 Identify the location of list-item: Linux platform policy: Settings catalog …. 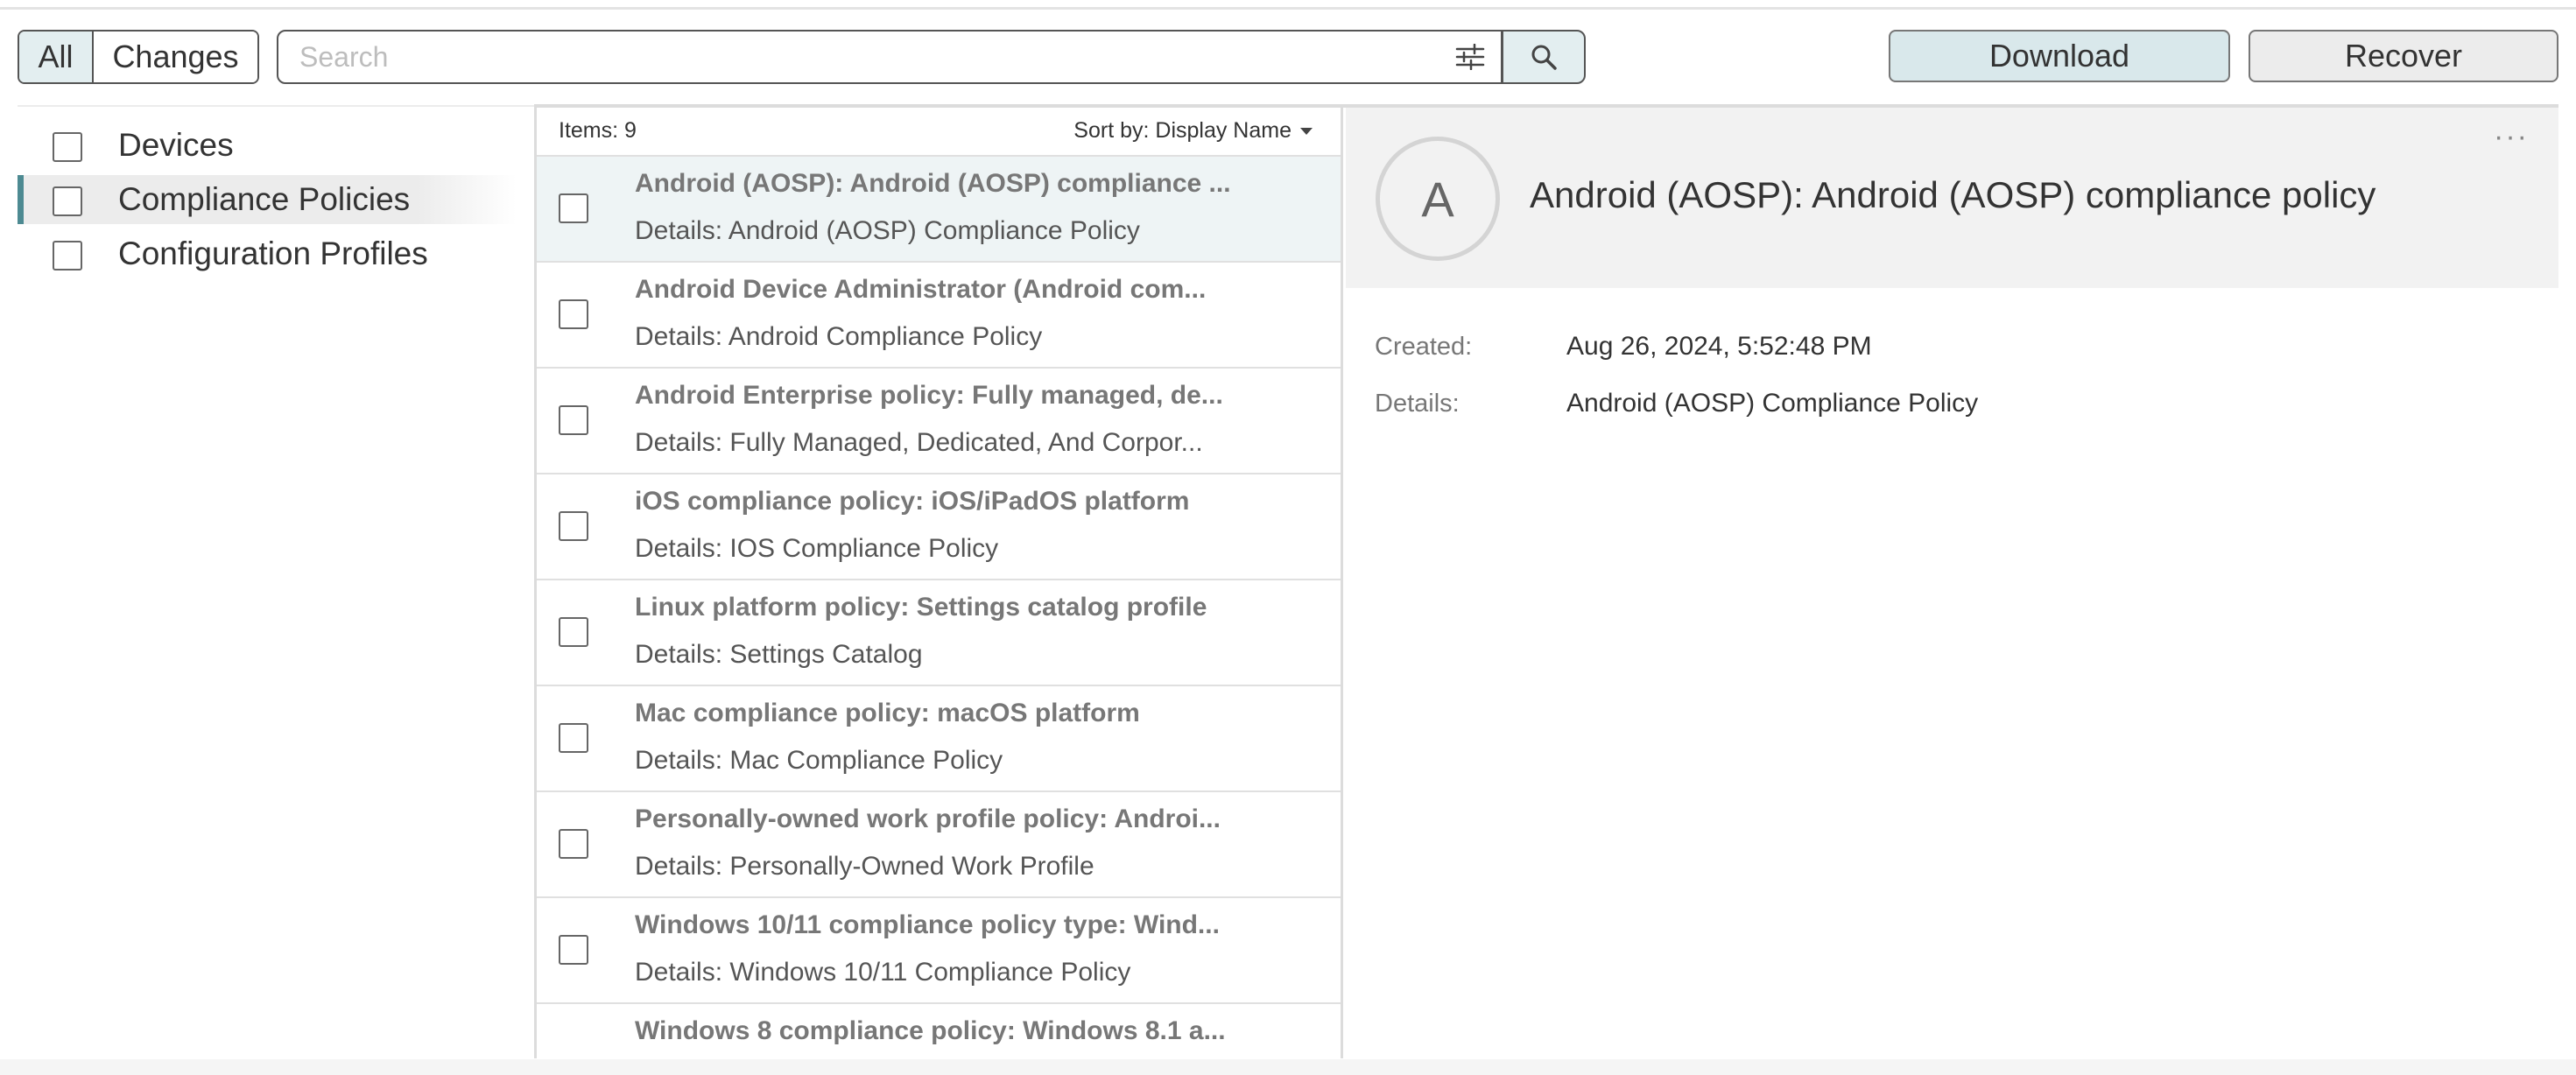
(939, 632).